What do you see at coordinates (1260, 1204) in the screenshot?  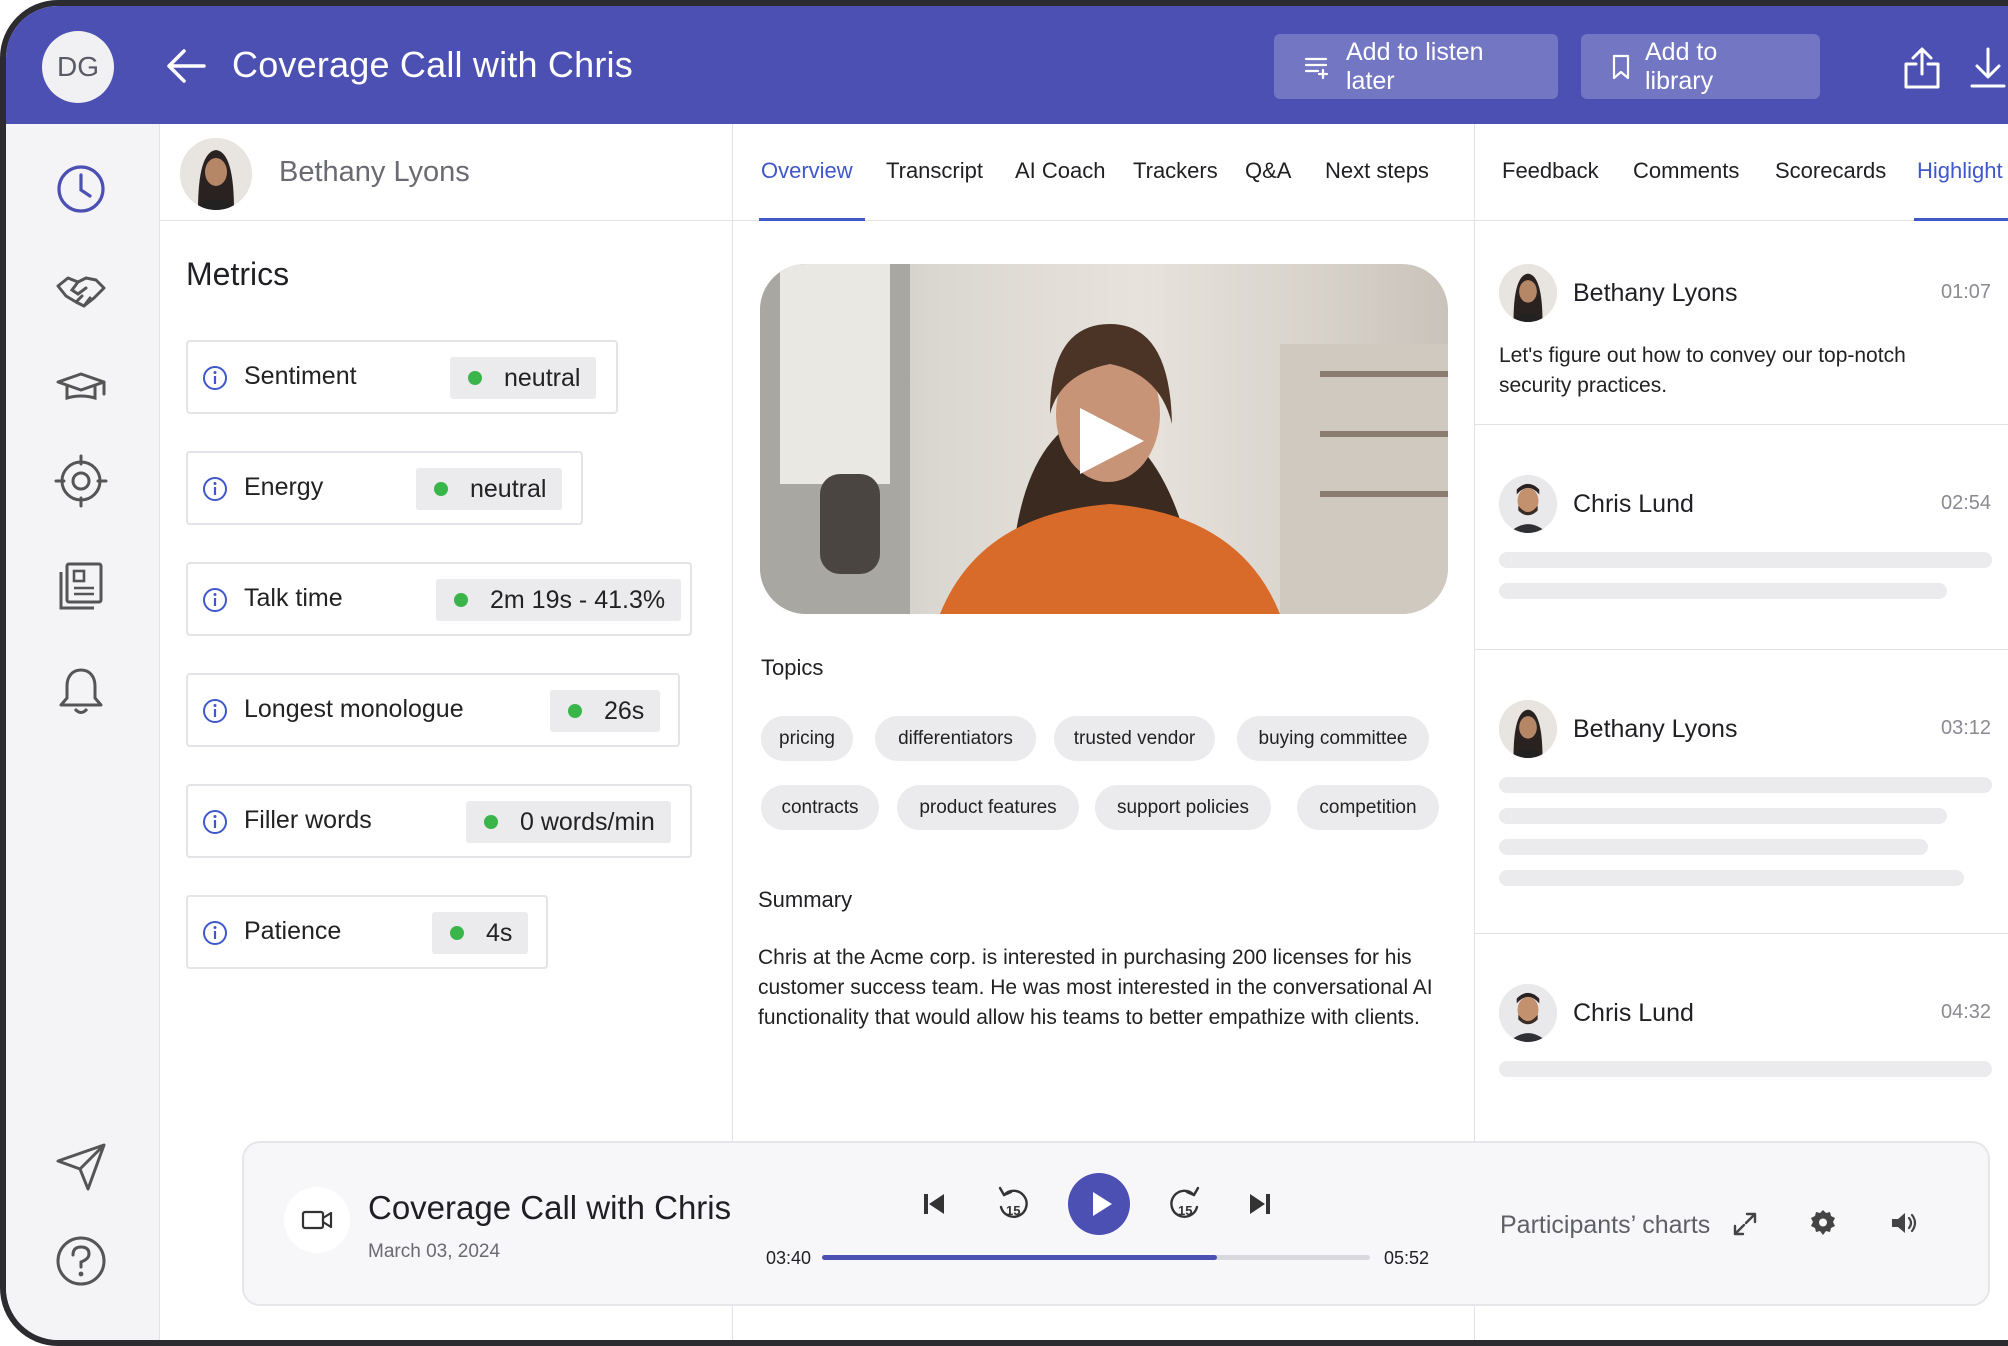 I see `skip-next-icon` at bounding box center [1260, 1204].